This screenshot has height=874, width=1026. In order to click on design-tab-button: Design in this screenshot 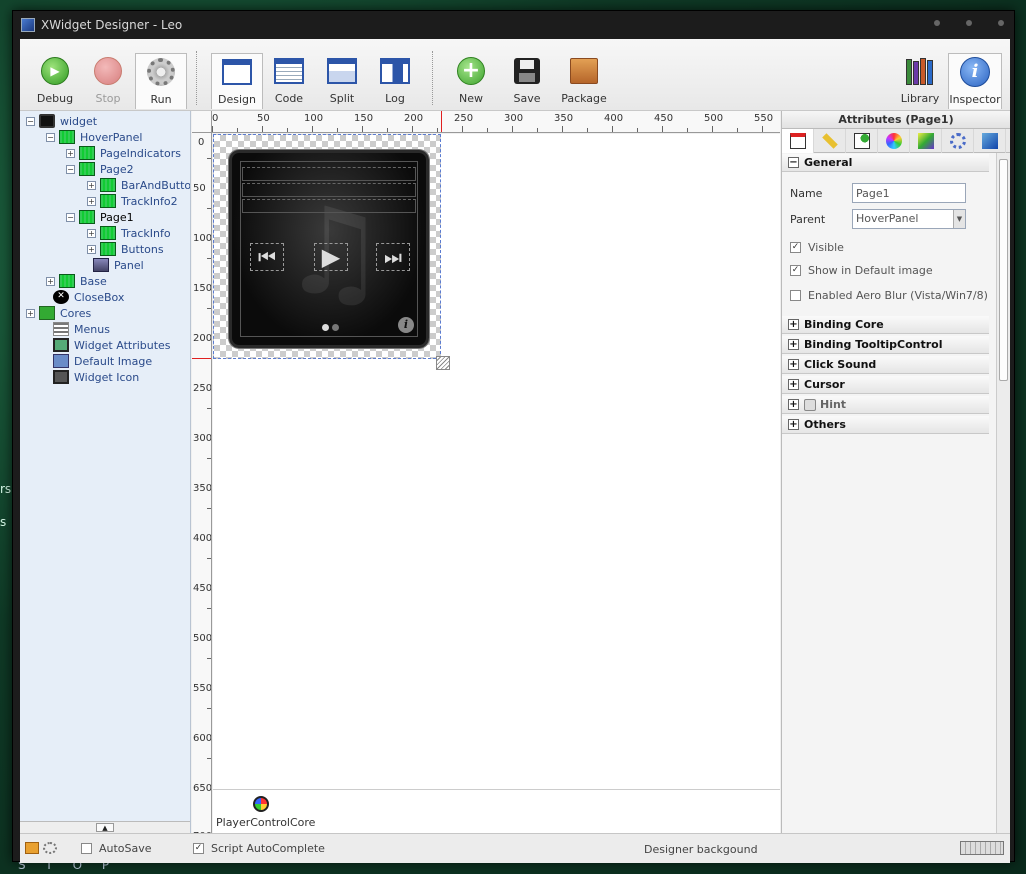, I will do `click(237, 81)`.